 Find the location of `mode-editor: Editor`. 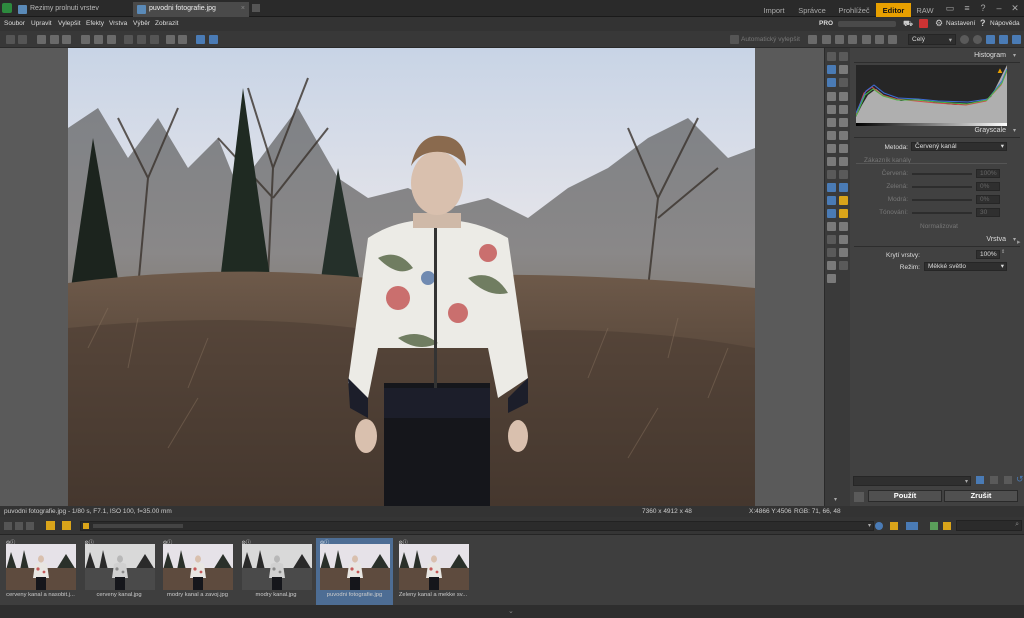

mode-editor: Editor is located at coordinates (893, 10).